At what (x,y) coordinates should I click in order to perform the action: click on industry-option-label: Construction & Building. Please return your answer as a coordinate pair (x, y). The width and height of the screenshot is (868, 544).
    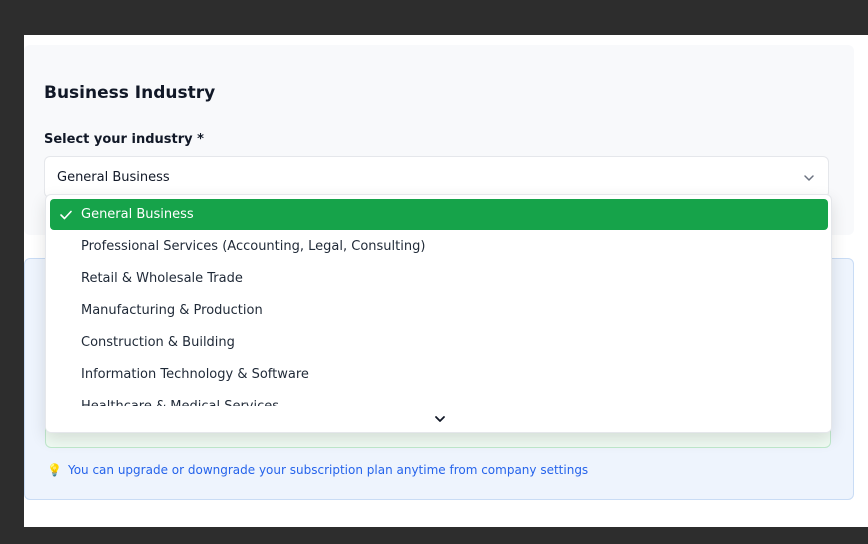
    Looking at the image, I should click on (158, 342).